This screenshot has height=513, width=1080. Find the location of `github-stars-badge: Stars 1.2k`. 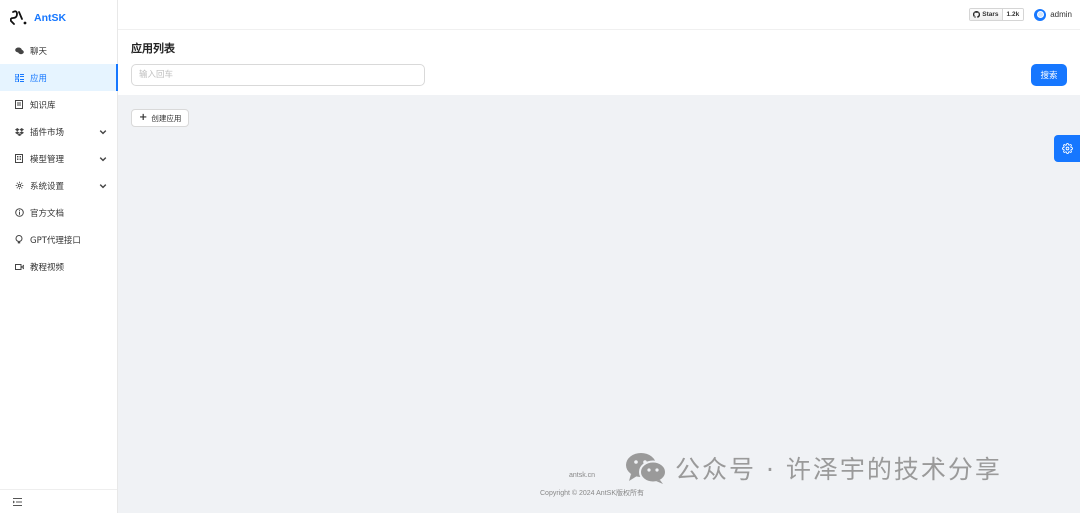

github-stars-badge: Stars 1.2k is located at coordinates (997, 14).